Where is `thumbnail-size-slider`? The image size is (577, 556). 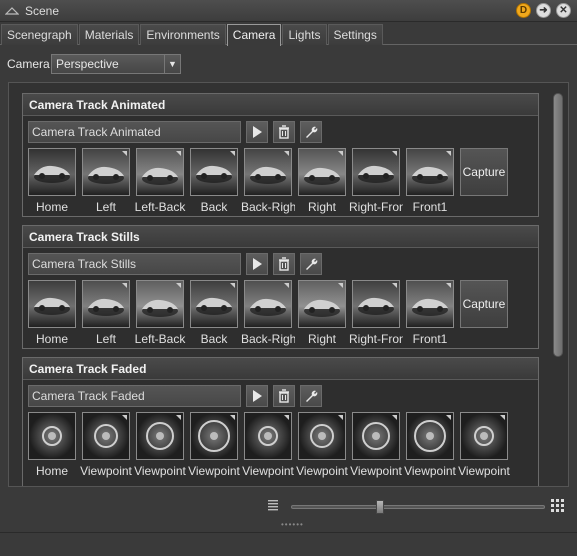
thumbnail-size-slider is located at coordinates (418, 507).